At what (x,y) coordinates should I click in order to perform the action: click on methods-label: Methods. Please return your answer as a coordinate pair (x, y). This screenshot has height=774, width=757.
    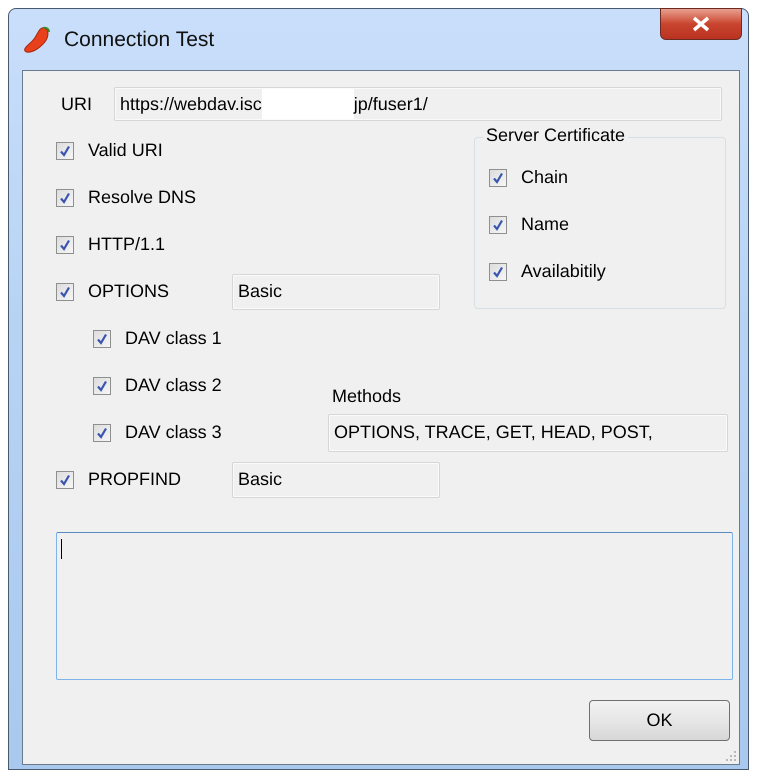
    Looking at the image, I should click on (367, 396).